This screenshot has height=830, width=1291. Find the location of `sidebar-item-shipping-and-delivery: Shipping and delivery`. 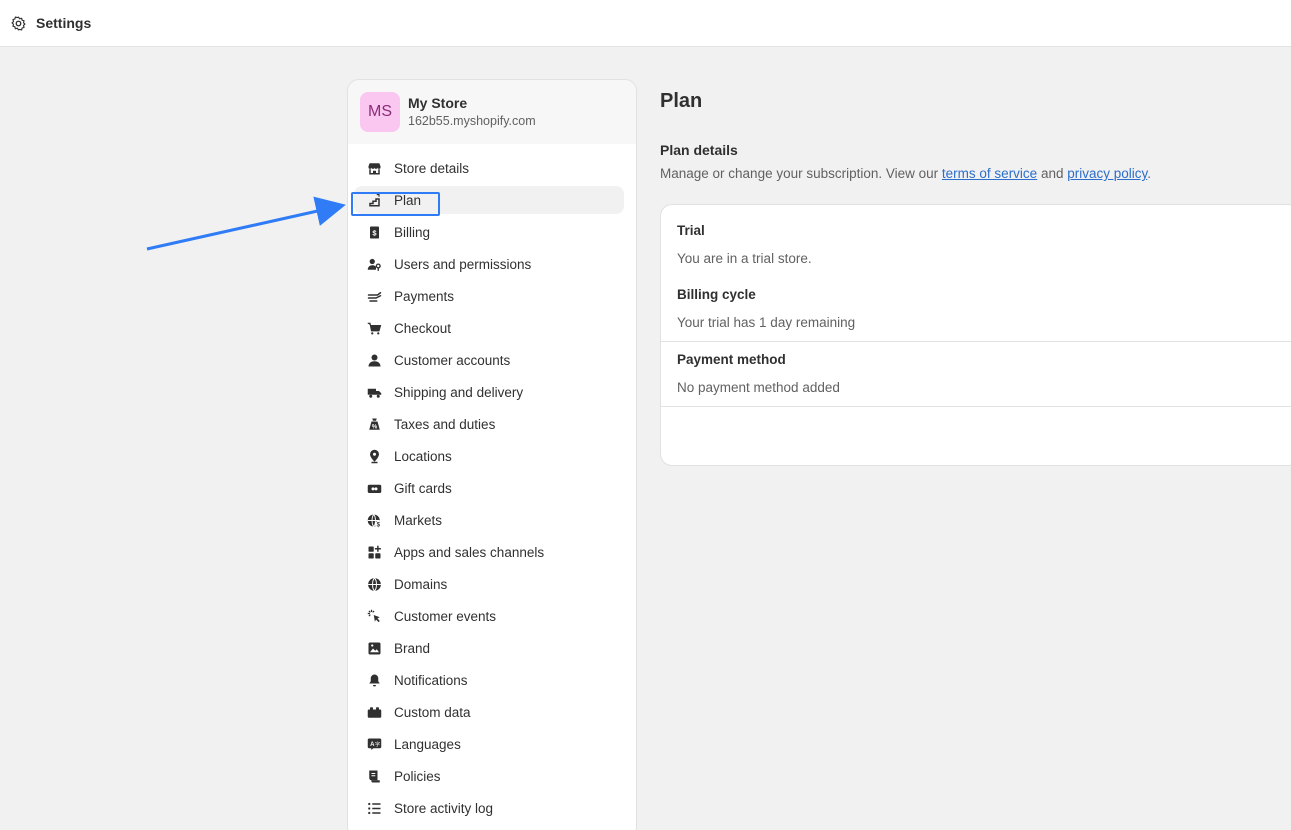

sidebar-item-shipping-and-delivery: Shipping and delivery is located at coordinates (489, 392).